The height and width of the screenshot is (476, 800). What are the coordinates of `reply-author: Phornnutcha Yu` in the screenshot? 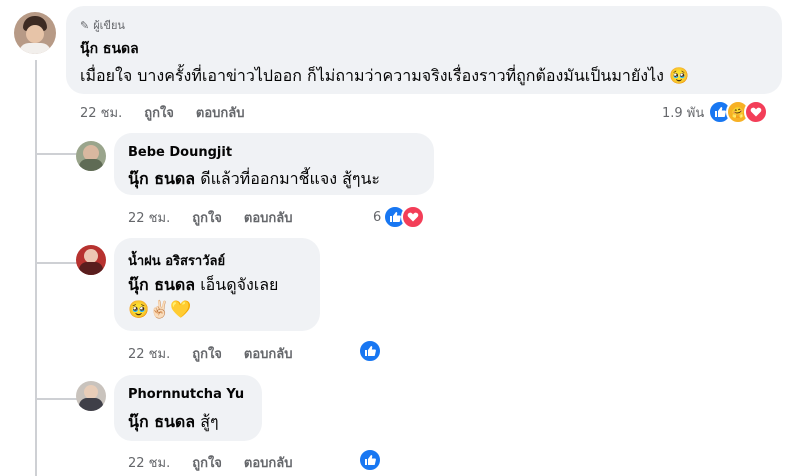 It's located at (186, 394).